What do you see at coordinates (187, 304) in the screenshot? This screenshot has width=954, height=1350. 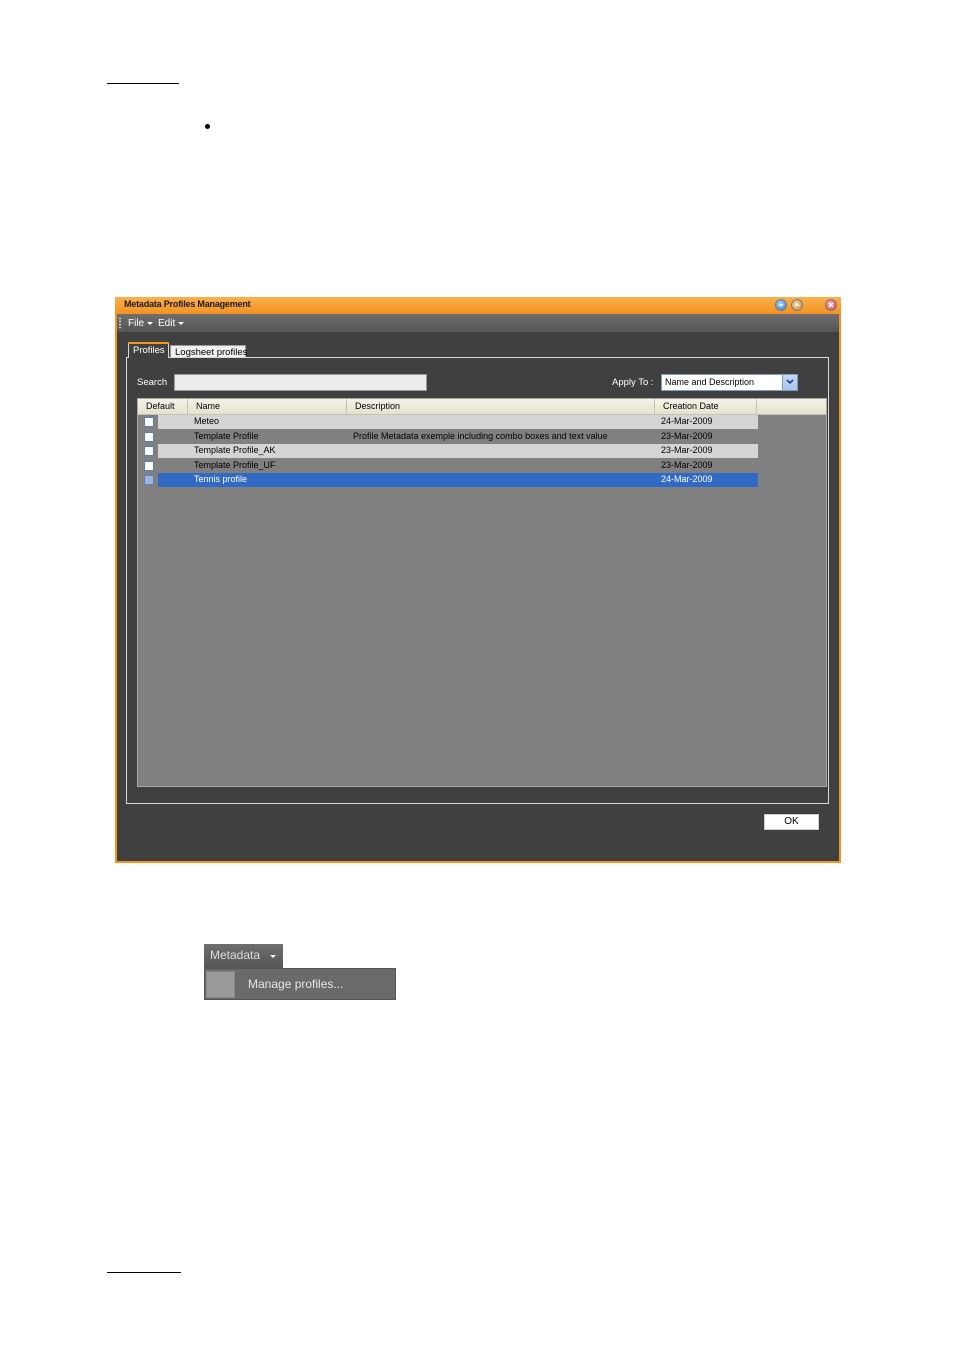 I see `window-title: Metadata Profiles Management` at bounding box center [187, 304].